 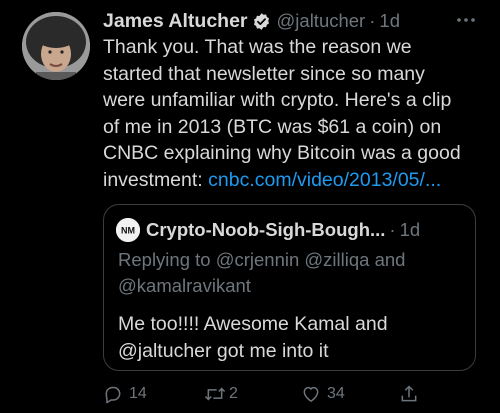 I want to click on retweet-icon, so click(x=215, y=394).